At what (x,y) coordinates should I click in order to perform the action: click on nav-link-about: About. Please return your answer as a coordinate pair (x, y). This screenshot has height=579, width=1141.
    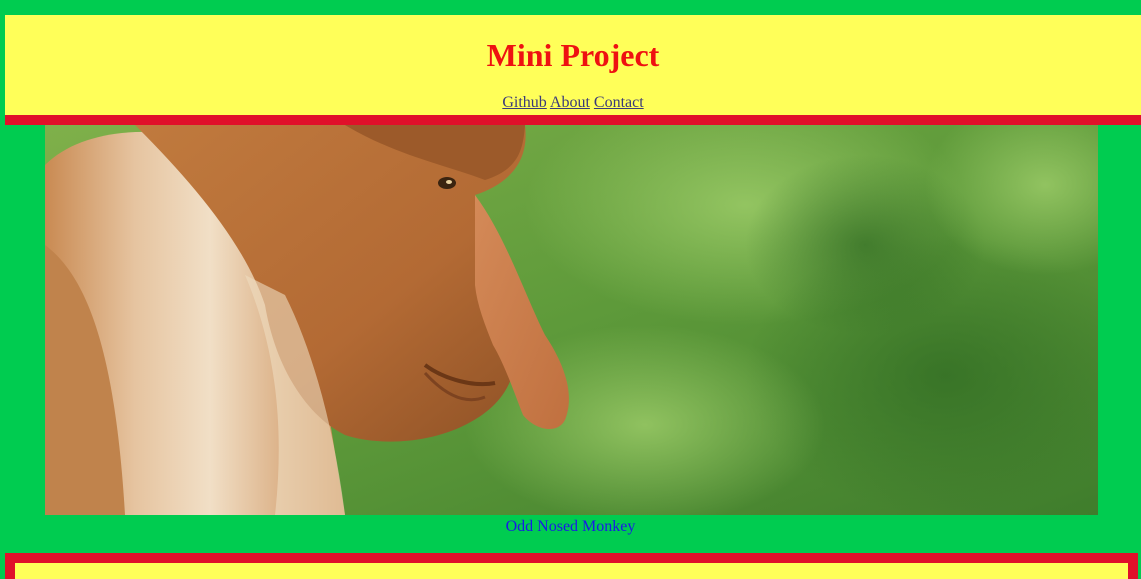
    Looking at the image, I should click on (570, 102).